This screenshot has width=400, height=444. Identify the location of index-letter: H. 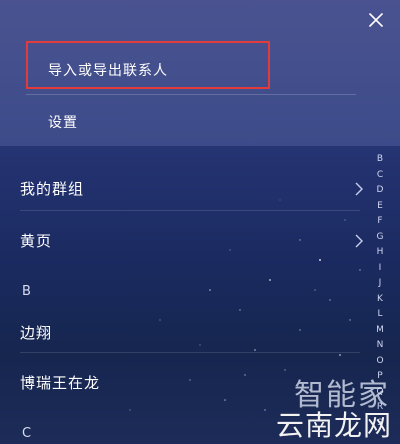
(380, 253).